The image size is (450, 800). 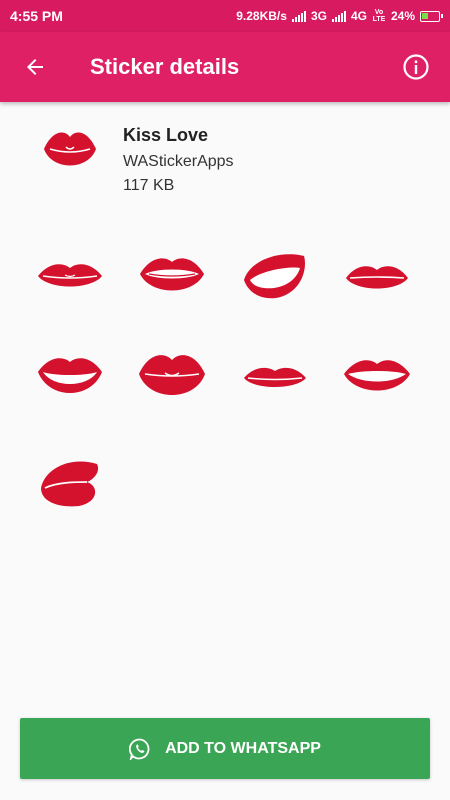 What do you see at coordinates (377, 276) in the screenshot?
I see `sticker-lips-thin: lips` at bounding box center [377, 276].